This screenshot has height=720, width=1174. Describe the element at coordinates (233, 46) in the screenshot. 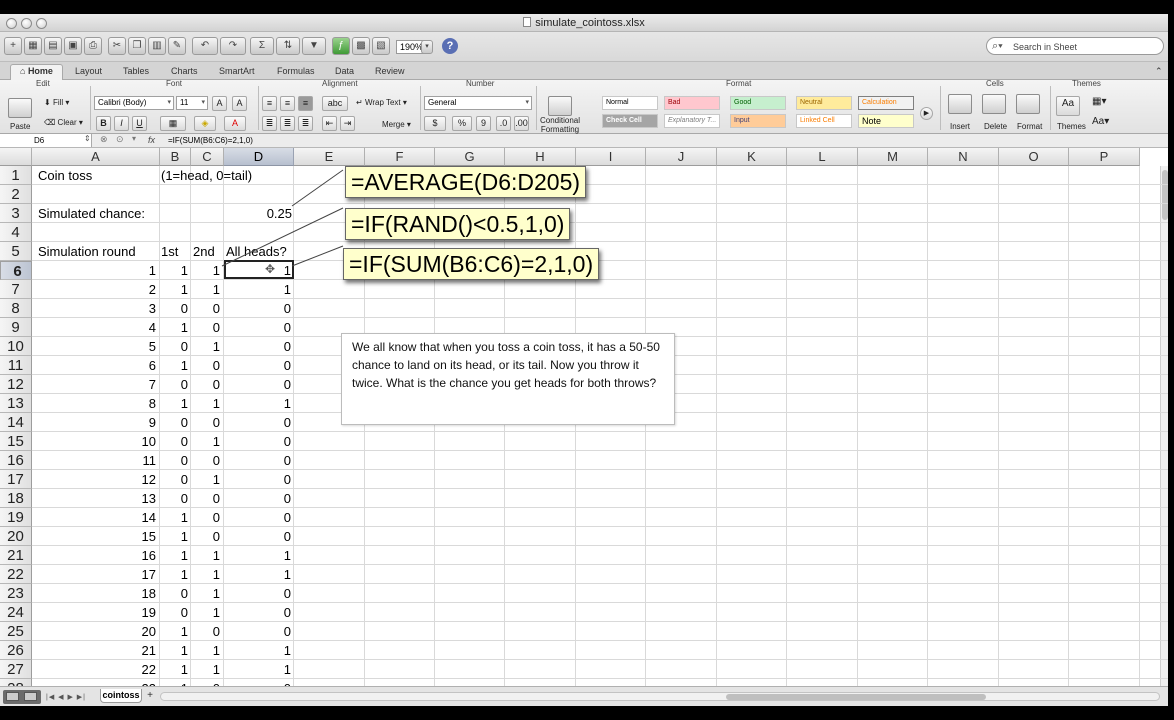

I see `redo-icon: ↷` at that location.